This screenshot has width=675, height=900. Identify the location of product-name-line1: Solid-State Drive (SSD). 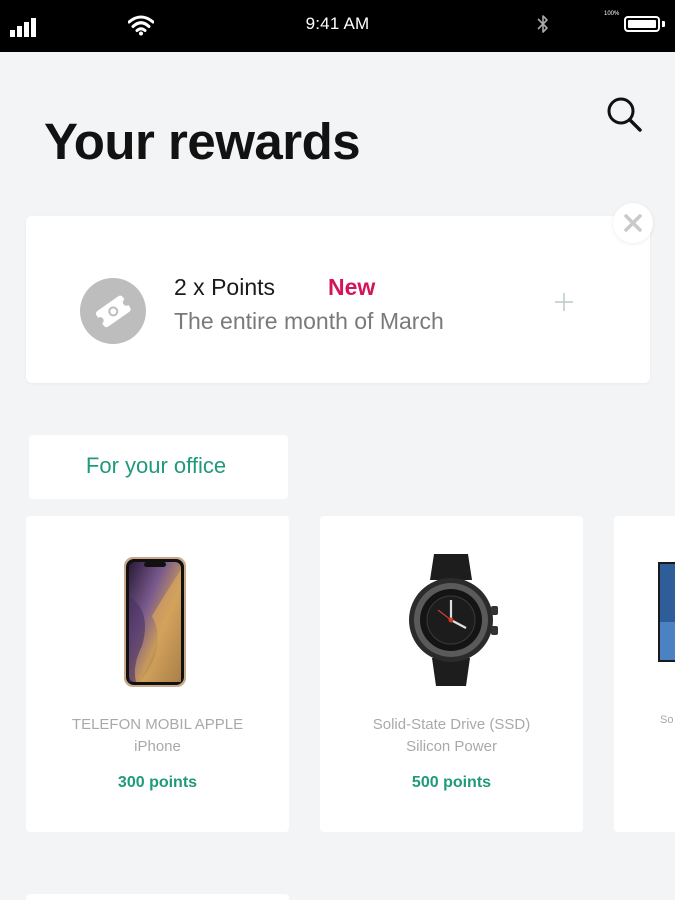
(451, 724).